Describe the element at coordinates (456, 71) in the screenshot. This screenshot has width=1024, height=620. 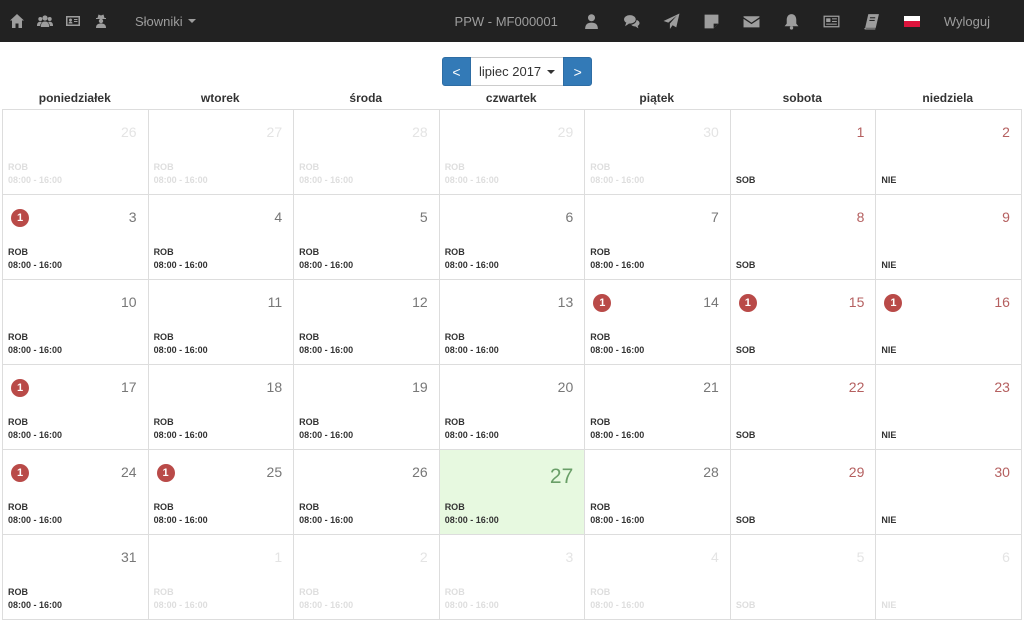
I see `previous-month-button: <` at that location.